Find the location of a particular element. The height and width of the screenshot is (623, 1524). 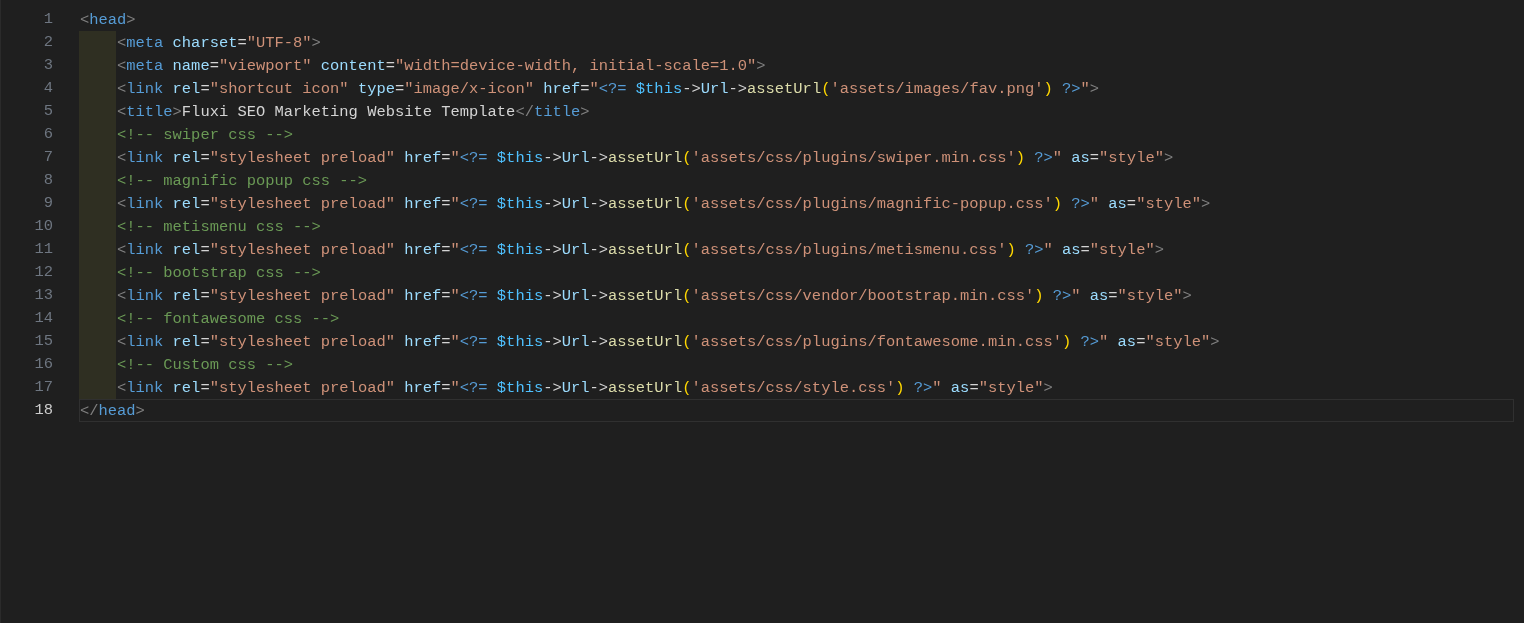

code-line: <title>Fluxi SEO Marketing Website Template</title> is located at coordinates (353, 112).